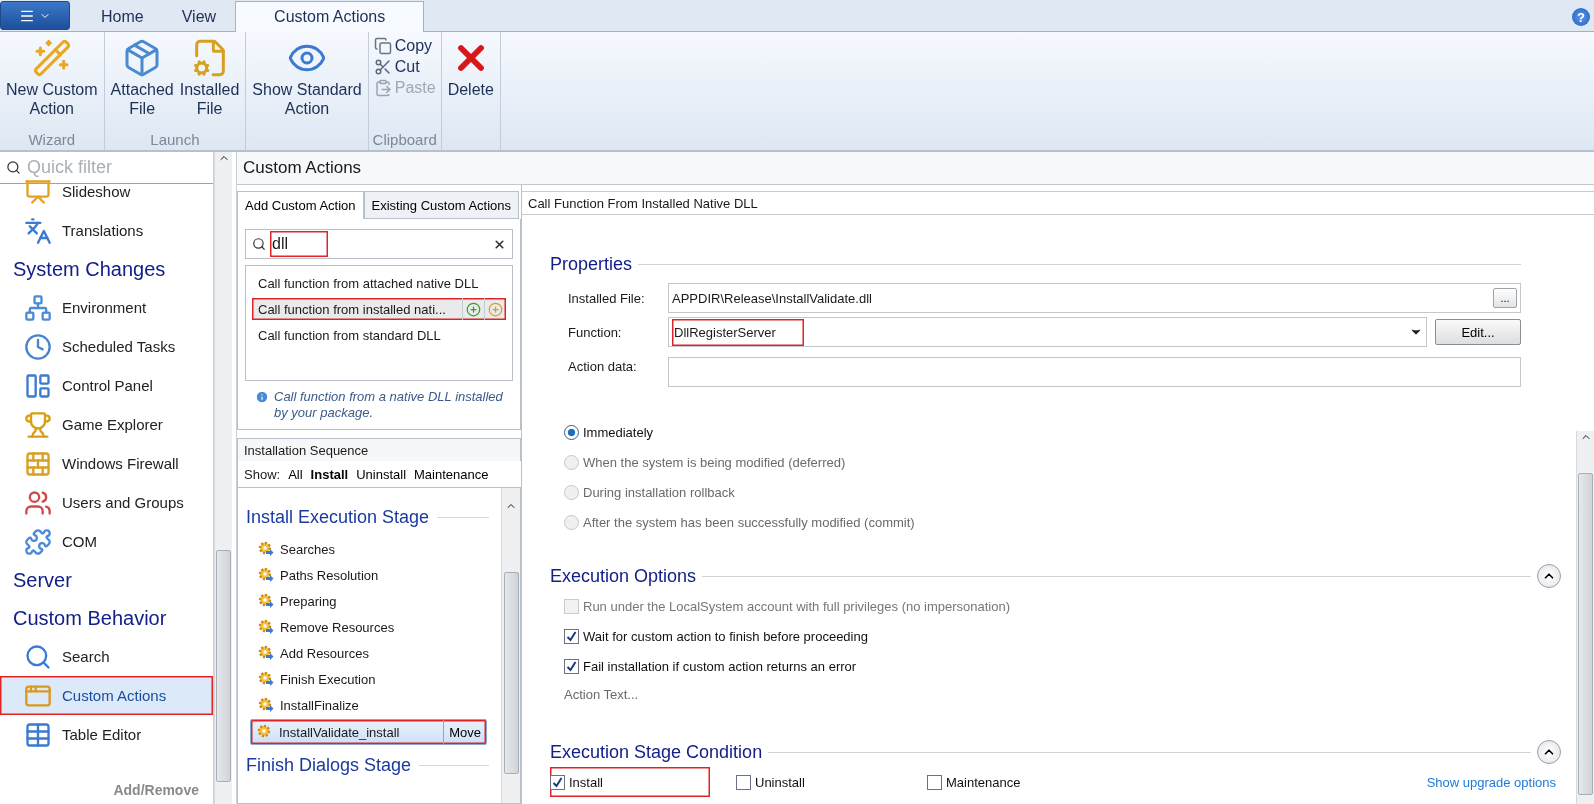 This screenshot has width=1594, height=804. Describe the element at coordinates (370, 601) in the screenshot. I see `sequence-step: Preparing` at that location.